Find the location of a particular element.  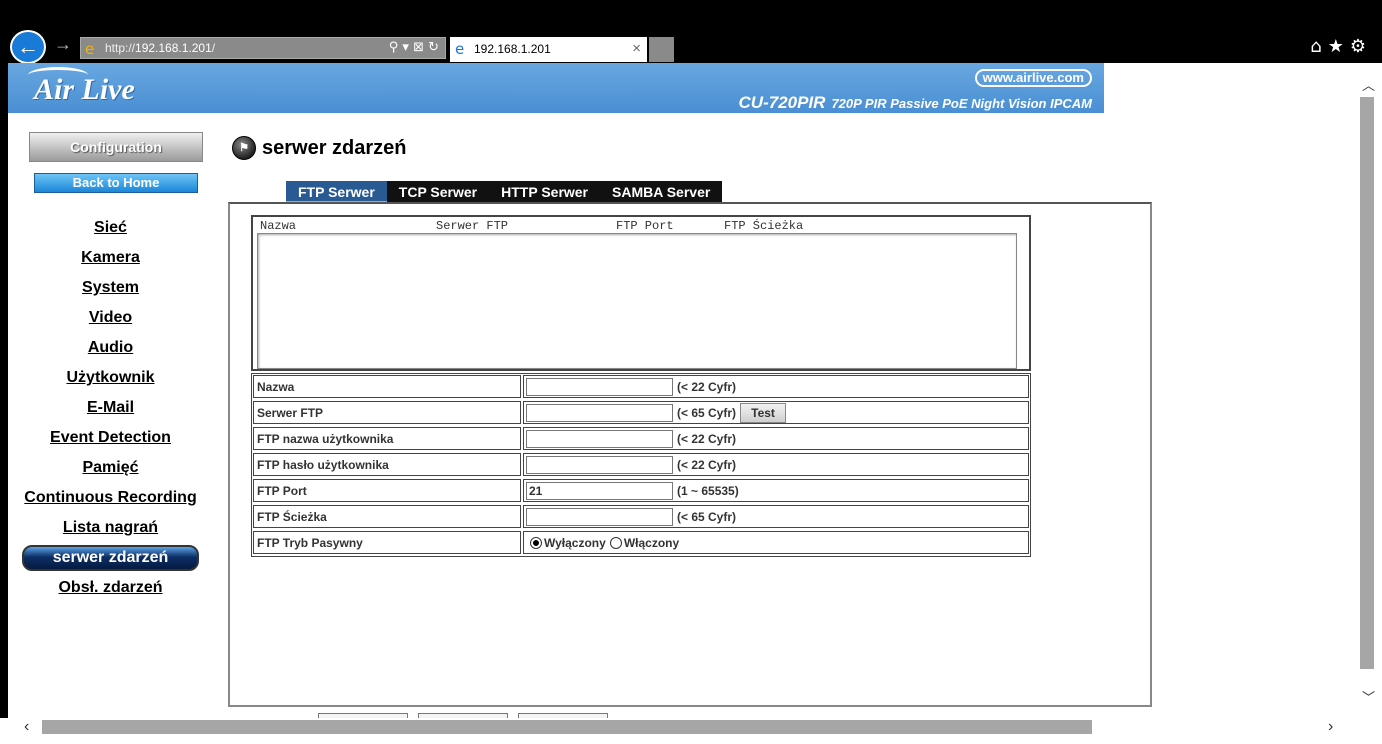

tab-tcp-server: TCP Serwer is located at coordinates (438, 192).